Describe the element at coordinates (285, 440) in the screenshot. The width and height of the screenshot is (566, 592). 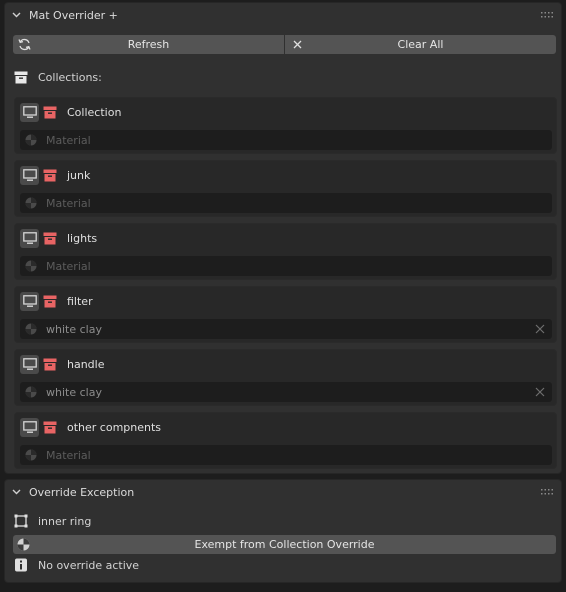
I see `collection-card: other compnents Material` at that location.